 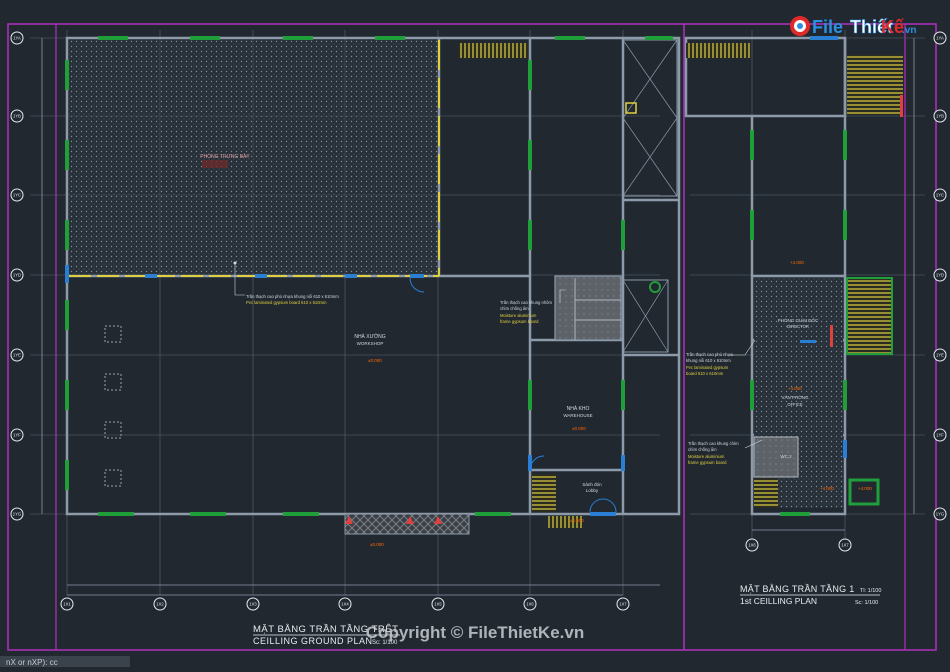 I want to click on elevator-shaft, so click(x=650, y=118).